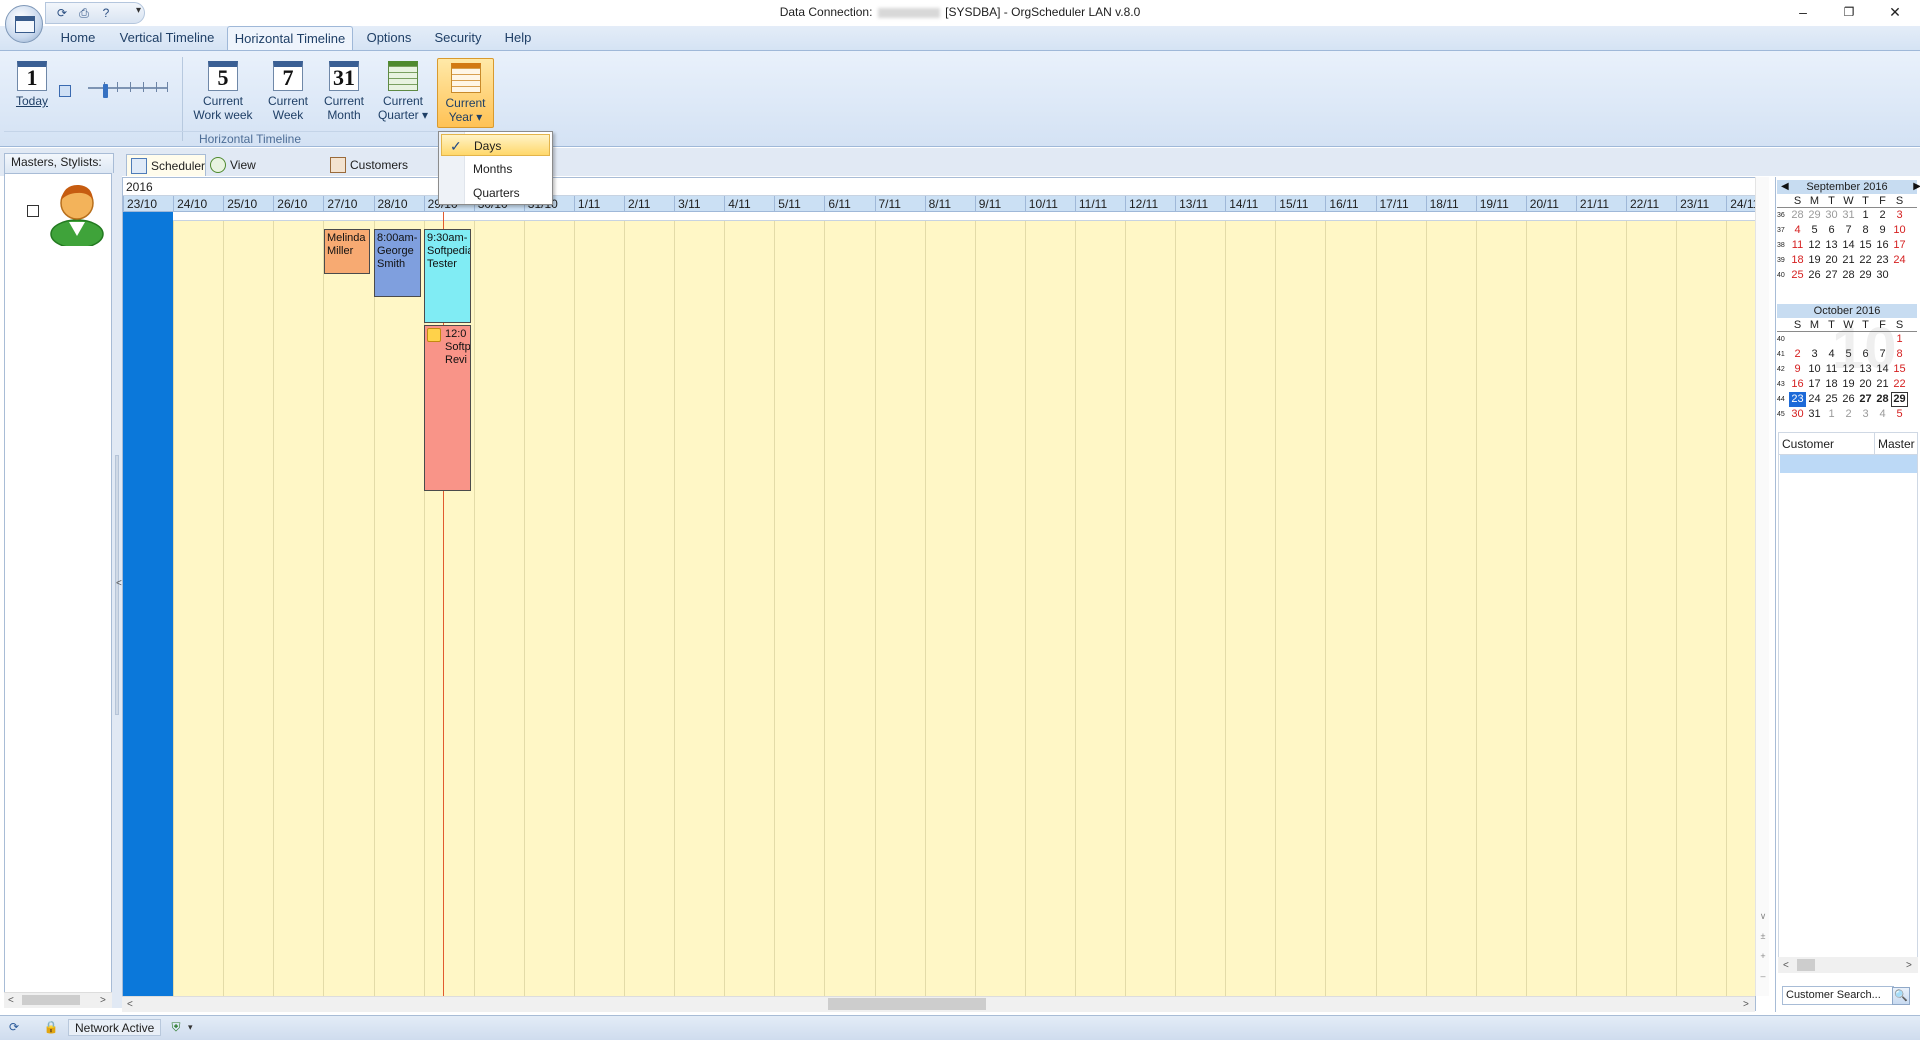  What do you see at coordinates (1797, 245) in the screenshot?
I see `calendar-day: 11` at bounding box center [1797, 245].